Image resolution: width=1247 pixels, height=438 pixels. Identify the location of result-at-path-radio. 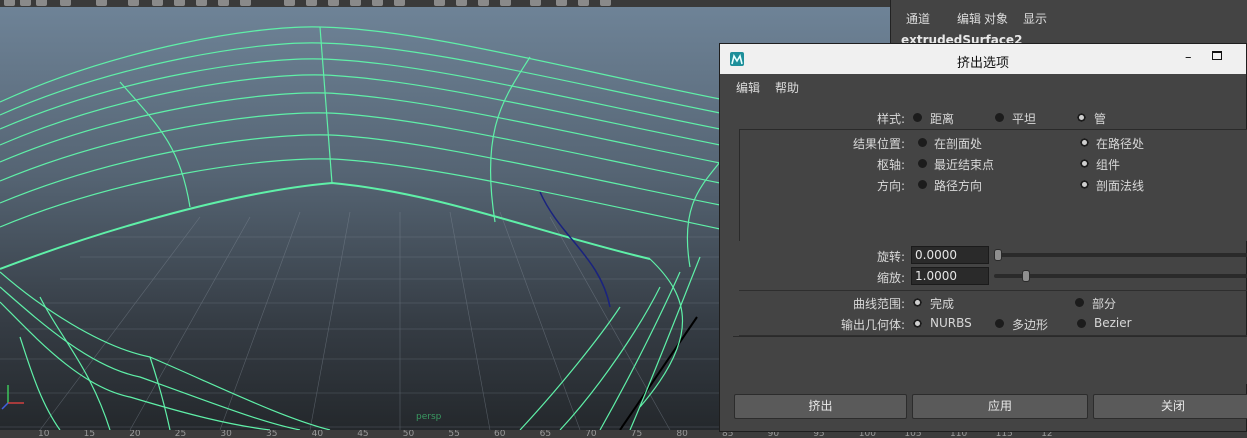
(1084, 142).